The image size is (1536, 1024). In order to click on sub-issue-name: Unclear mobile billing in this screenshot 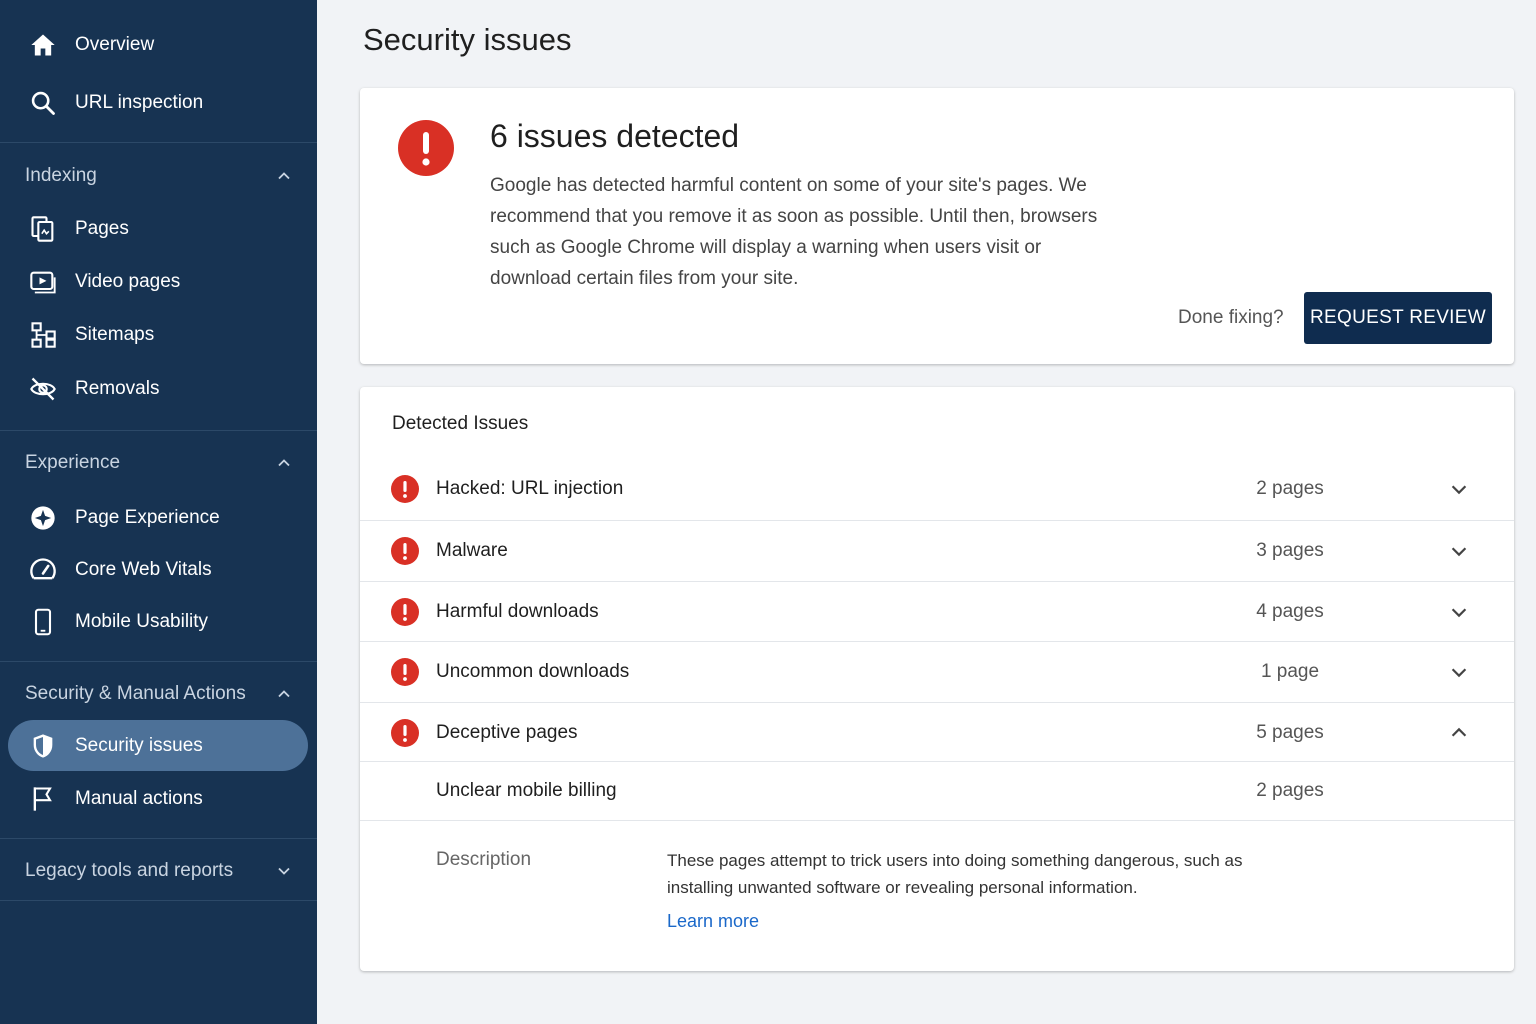, I will do `click(526, 790)`.